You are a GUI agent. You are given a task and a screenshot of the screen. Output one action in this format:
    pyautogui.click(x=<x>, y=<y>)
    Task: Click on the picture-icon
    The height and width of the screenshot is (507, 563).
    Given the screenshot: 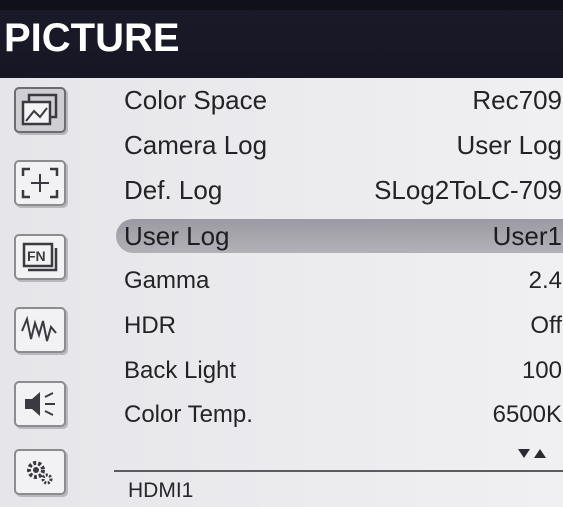 What is the action you would take?
    pyautogui.click(x=39, y=109)
    